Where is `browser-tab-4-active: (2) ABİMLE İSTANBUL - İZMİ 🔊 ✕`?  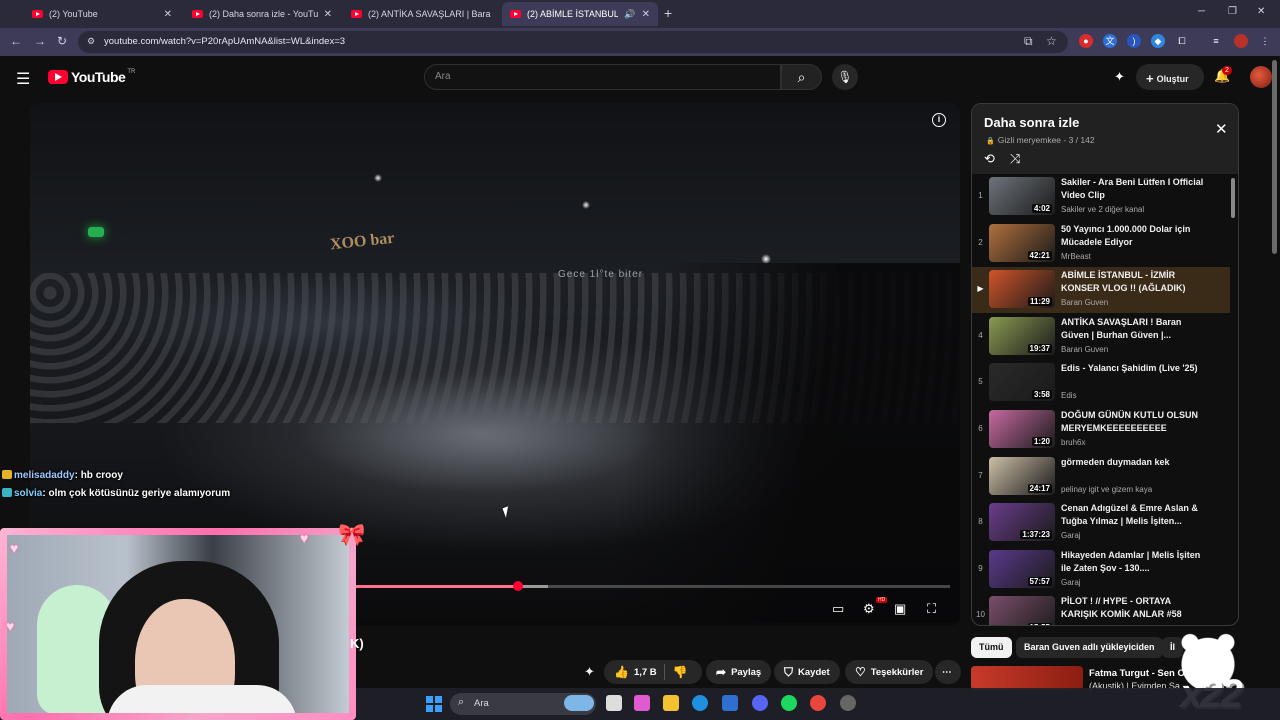
browser-tab-4-active: (2) ABİMLE İSTANBUL - İZMİ 🔊 ✕ is located at coordinates (580, 14).